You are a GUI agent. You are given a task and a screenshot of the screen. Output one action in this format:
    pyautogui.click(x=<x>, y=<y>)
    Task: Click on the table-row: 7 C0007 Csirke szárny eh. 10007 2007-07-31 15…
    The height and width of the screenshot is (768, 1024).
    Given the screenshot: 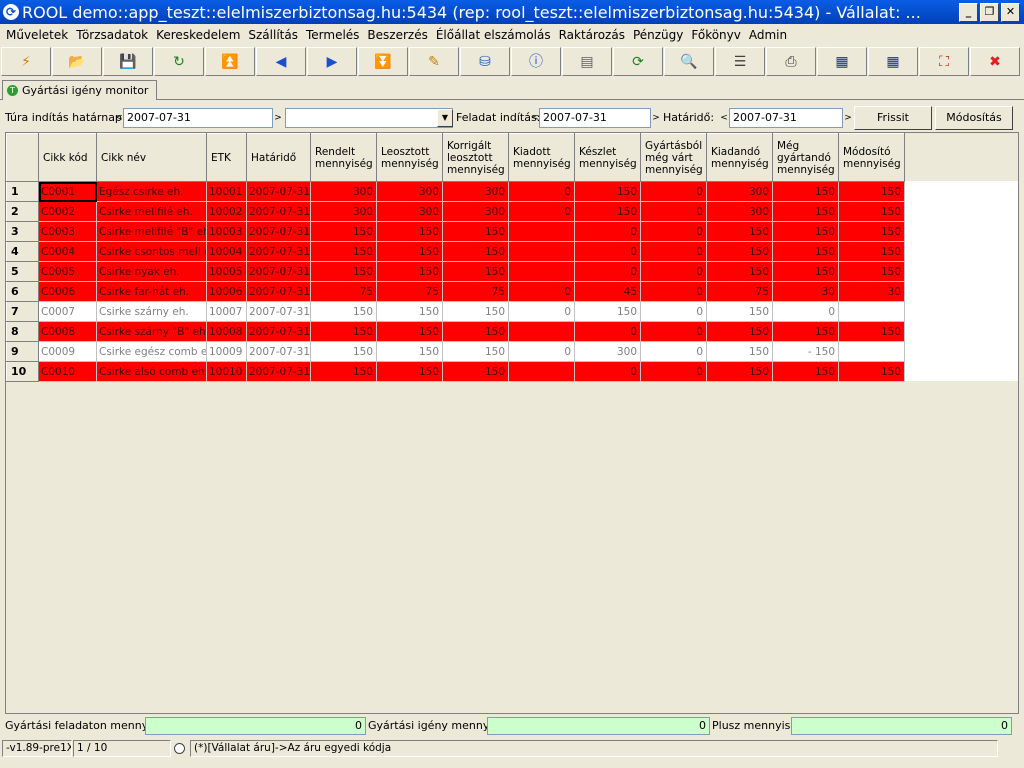 What is the action you would take?
    pyautogui.click(x=455, y=311)
    